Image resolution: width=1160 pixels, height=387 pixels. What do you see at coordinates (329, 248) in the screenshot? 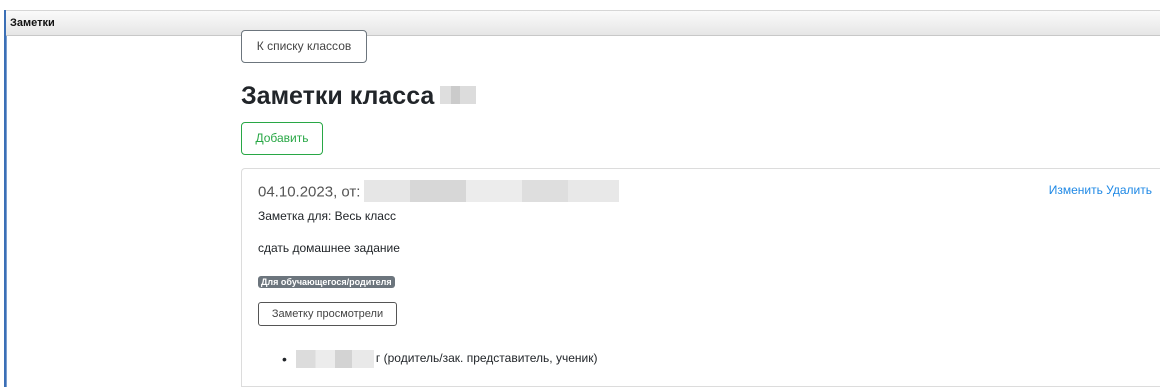
I see `note-body: сдать домашнее задание` at bounding box center [329, 248].